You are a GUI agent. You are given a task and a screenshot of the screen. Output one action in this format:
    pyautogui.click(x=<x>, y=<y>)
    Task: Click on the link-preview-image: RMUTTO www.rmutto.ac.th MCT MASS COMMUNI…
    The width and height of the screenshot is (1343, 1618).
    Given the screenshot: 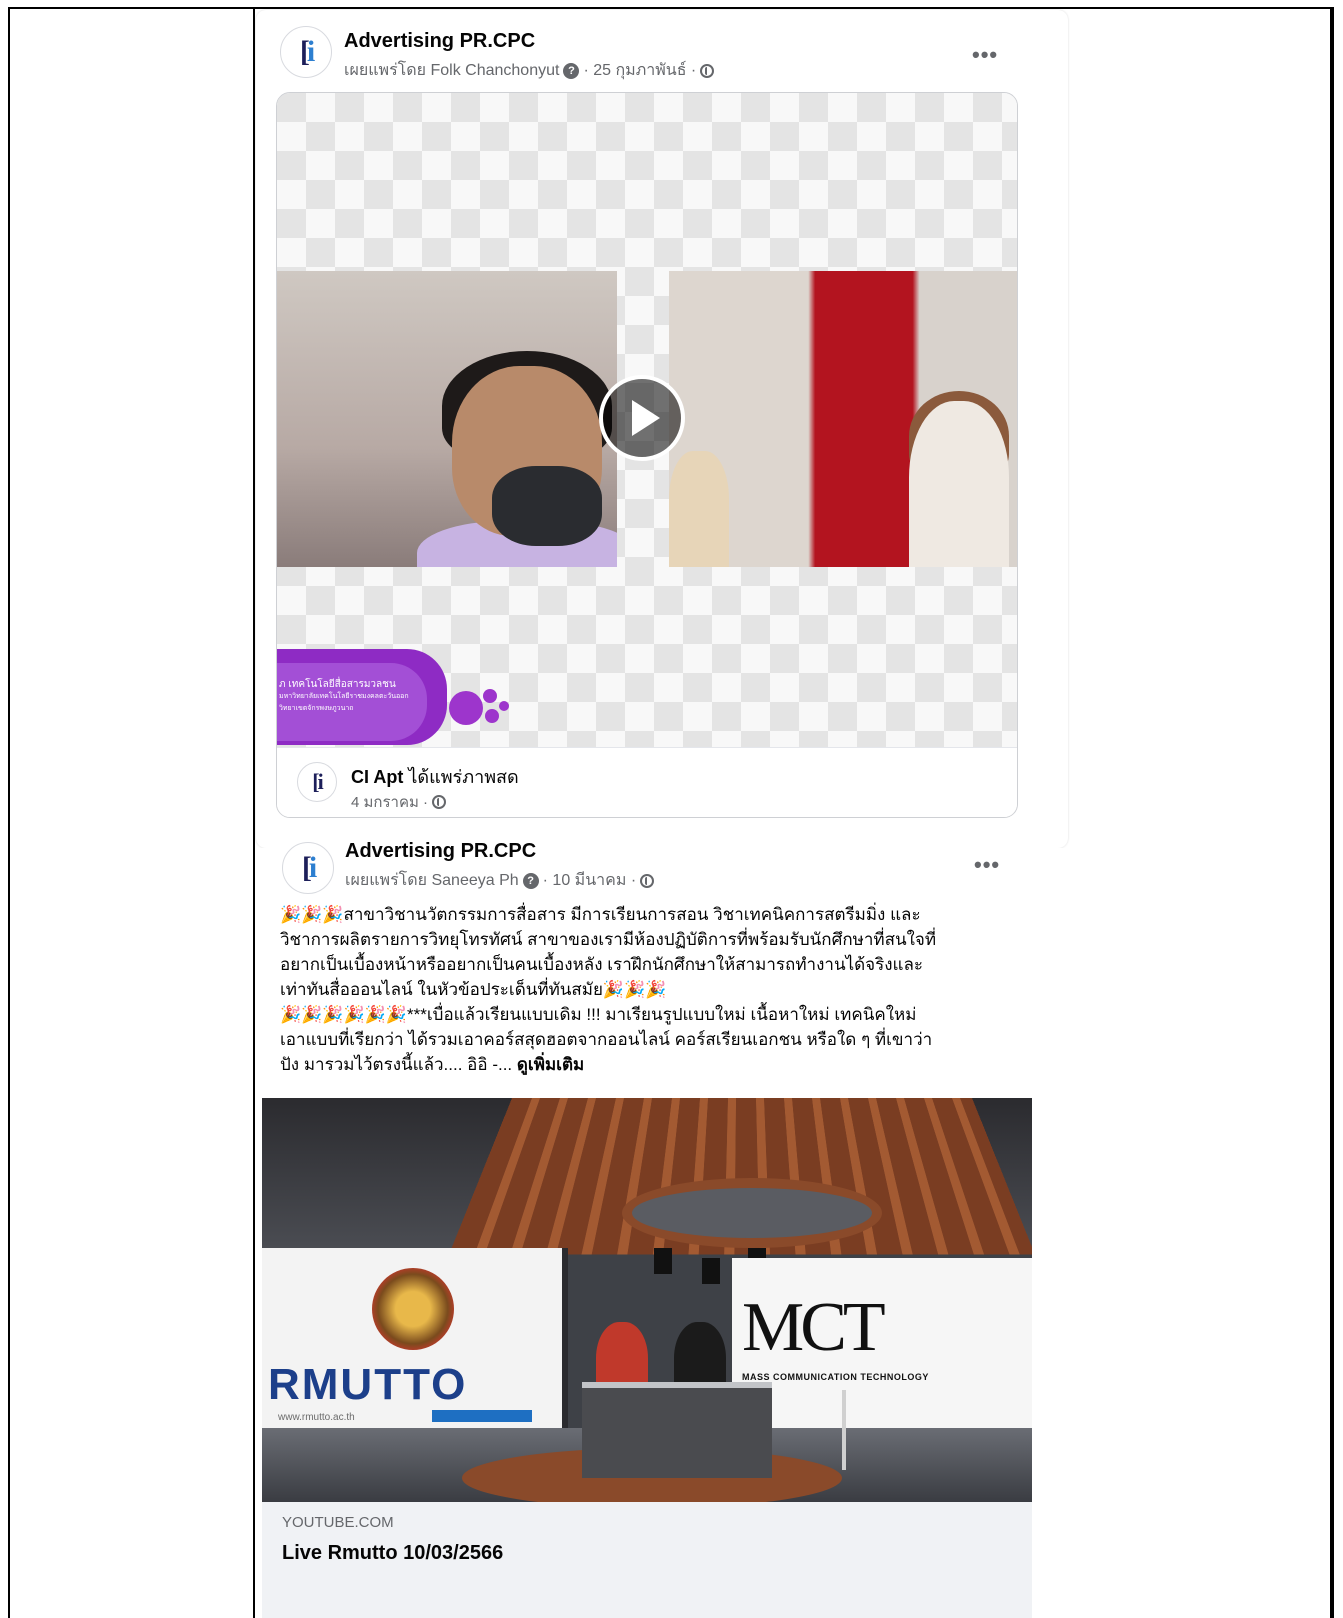 What is the action you would take?
    pyautogui.click(x=647, y=1300)
    